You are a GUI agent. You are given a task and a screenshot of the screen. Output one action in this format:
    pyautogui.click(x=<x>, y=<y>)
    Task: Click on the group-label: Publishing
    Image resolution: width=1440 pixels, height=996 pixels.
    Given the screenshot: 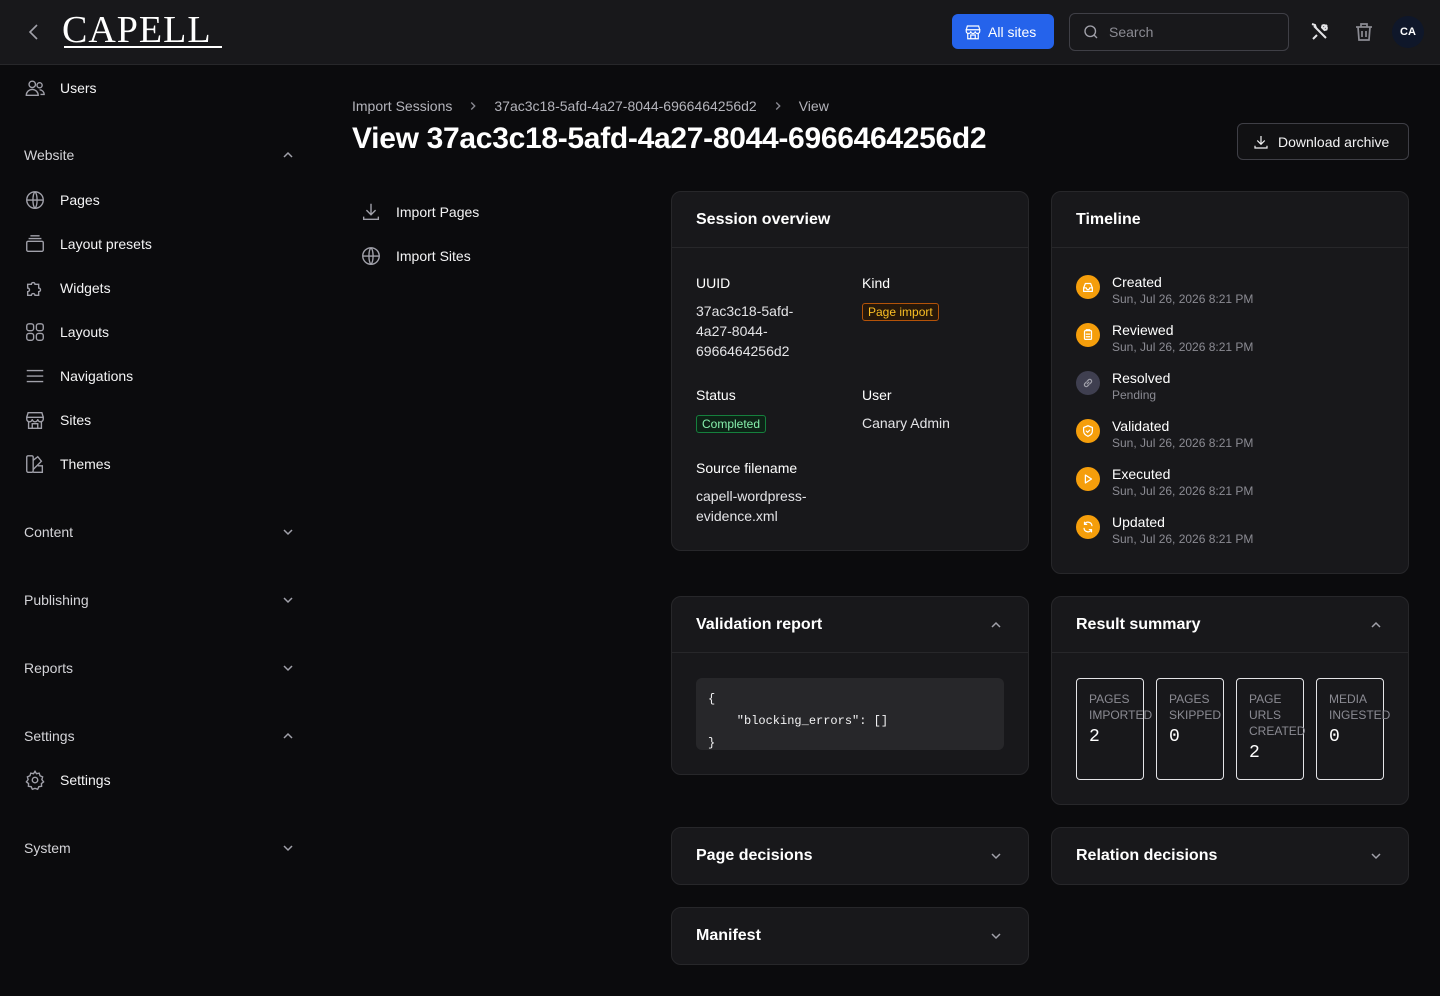 What is the action you would take?
    pyautogui.click(x=56, y=600)
    